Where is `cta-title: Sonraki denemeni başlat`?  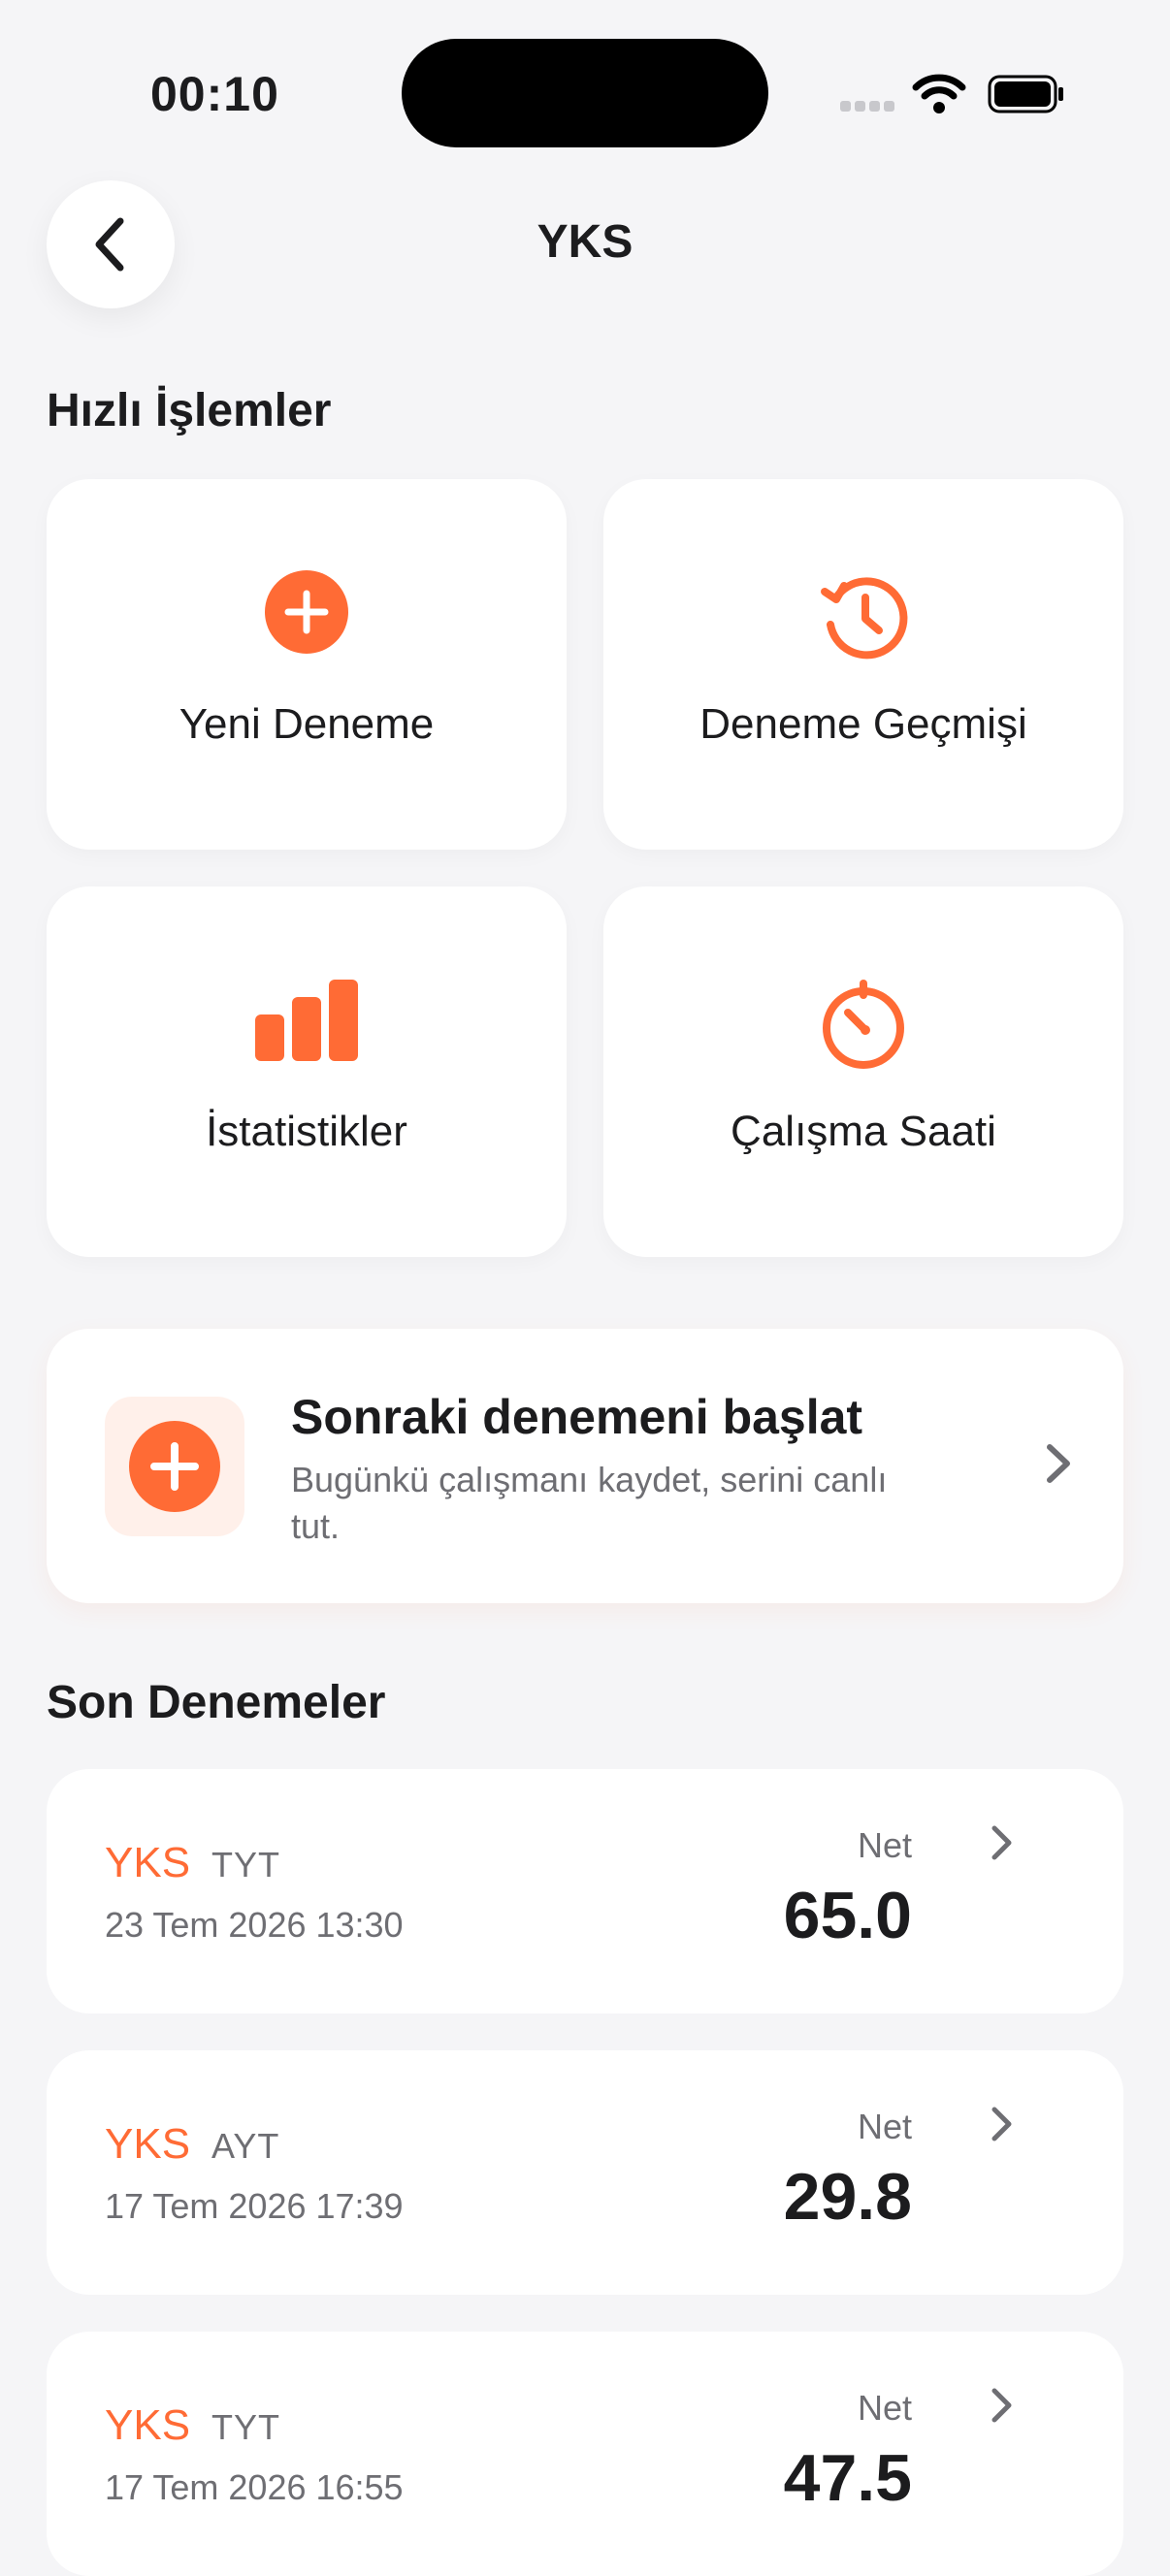 cta-title: Sonraki denemeni başlat is located at coordinates (577, 1417).